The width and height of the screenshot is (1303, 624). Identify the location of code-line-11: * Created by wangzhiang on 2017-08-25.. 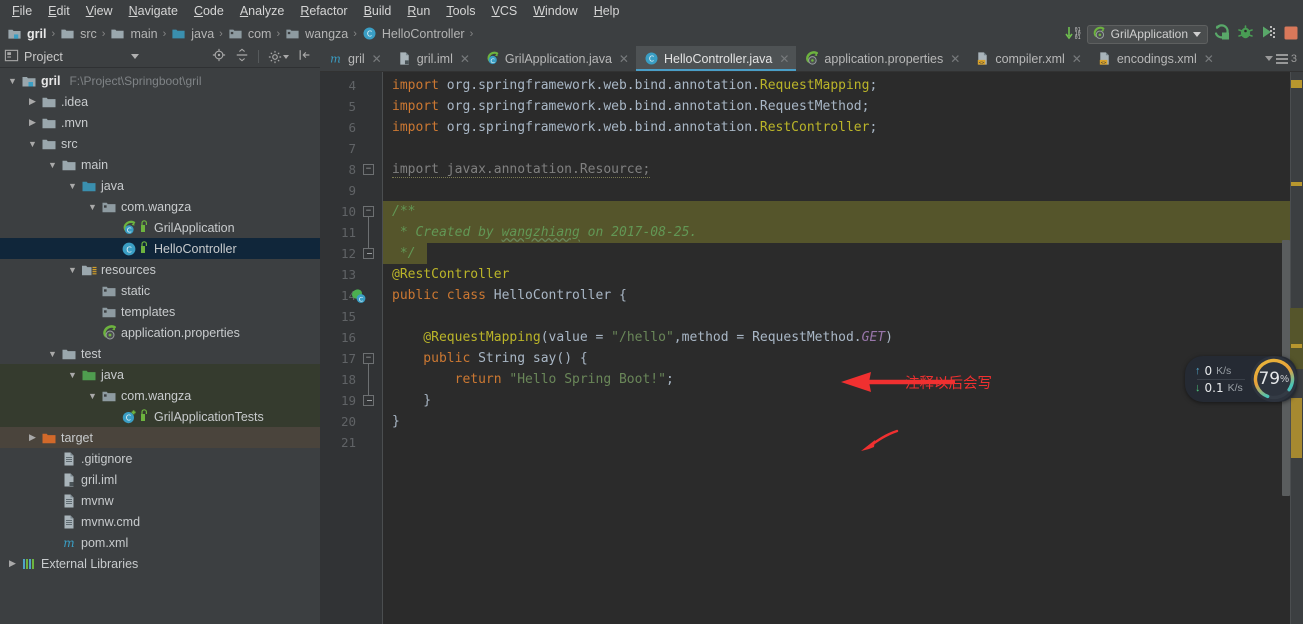
(544, 232).